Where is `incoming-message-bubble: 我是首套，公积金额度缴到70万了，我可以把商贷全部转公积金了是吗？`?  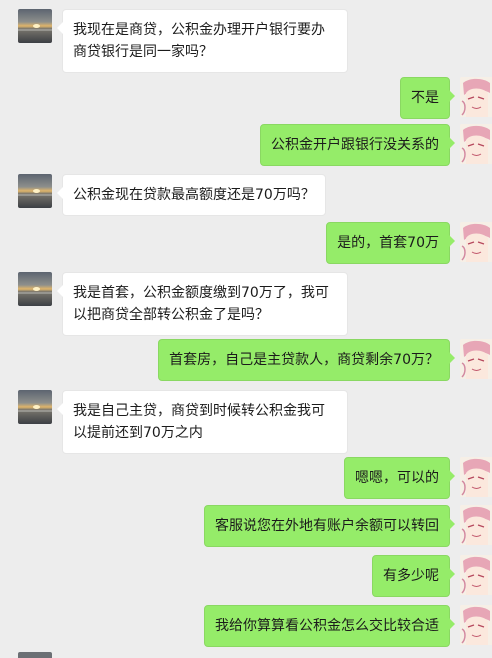
incoming-message-bubble: 我是首套，公积金额度缴到70万了，我可以把商贷全部转公积金了是吗？ is located at coordinates (202, 304).